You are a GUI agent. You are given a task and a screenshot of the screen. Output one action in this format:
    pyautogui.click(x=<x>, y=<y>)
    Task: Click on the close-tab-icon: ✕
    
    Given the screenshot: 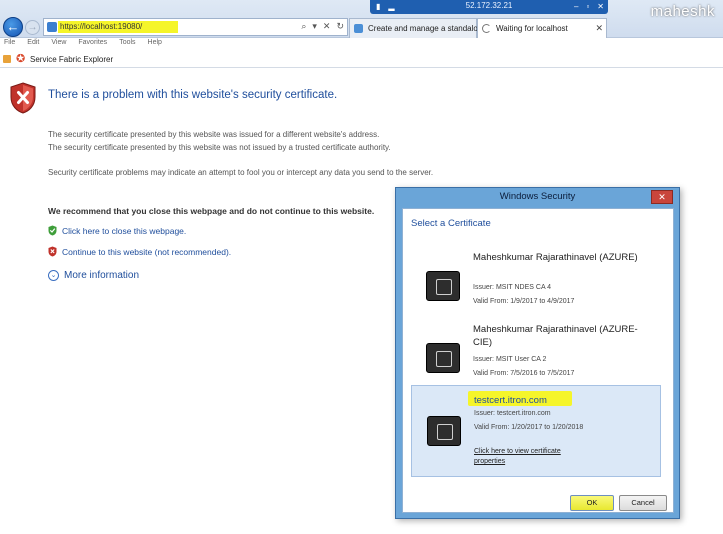 What is the action you would take?
    pyautogui.click(x=599, y=28)
    